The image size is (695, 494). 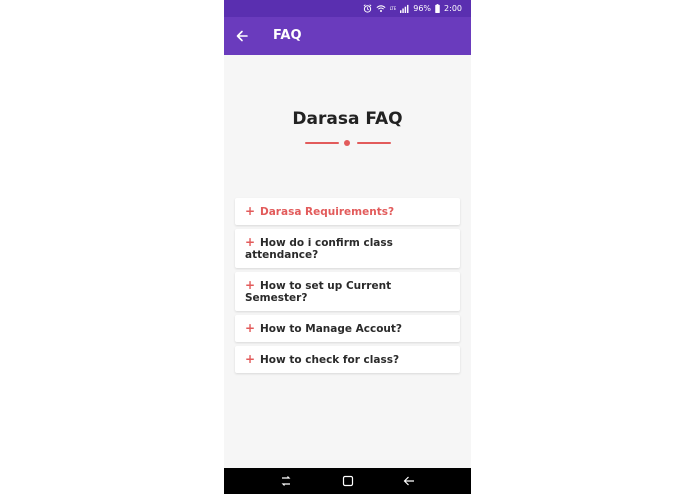 I want to click on app-bar-title: FAQ, so click(x=287, y=35).